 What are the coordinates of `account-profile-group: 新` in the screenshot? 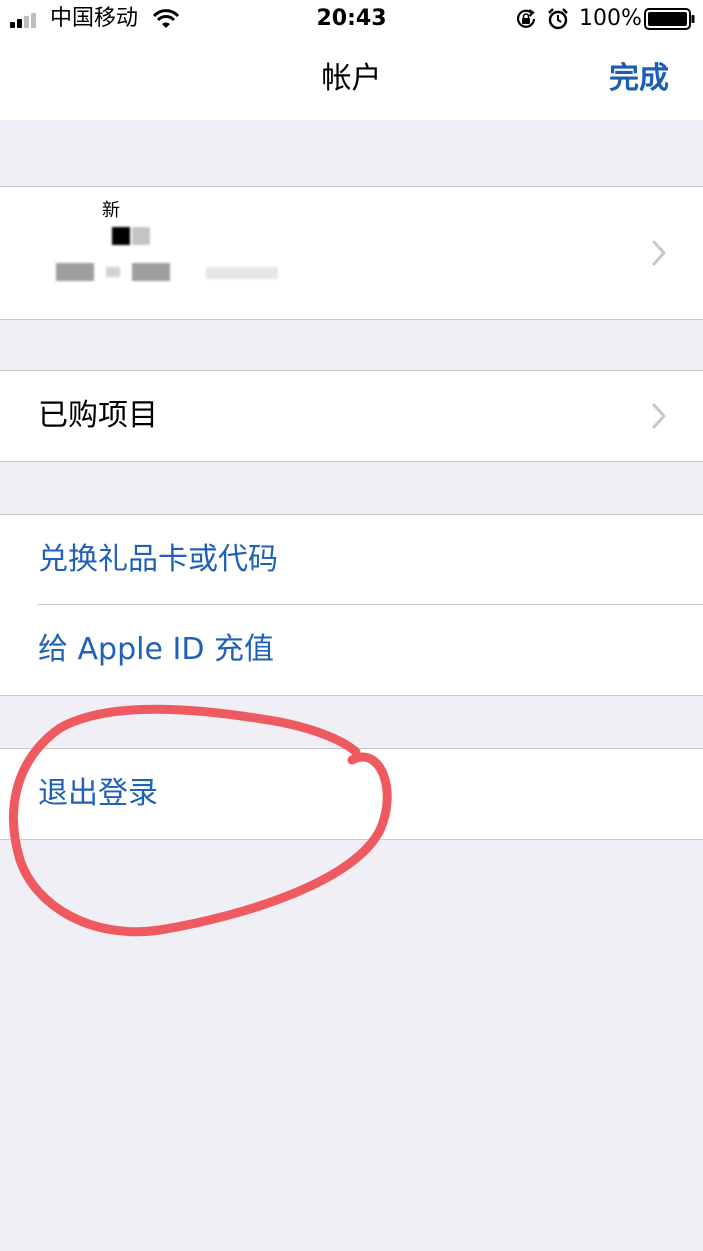 It's located at (351, 253).